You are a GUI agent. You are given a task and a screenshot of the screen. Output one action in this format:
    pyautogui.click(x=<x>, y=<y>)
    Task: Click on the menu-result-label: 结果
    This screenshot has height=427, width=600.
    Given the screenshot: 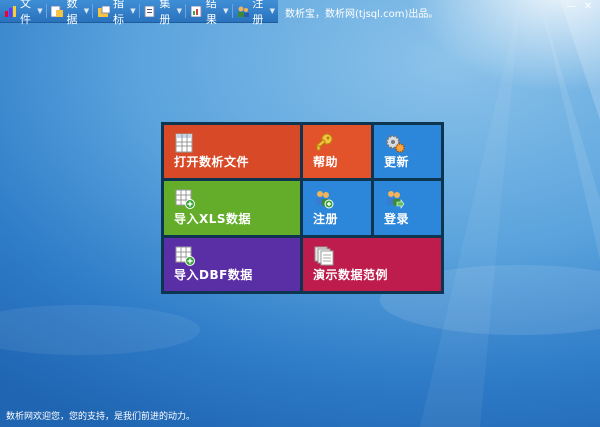 What is the action you would take?
    pyautogui.click(x=211, y=13)
    